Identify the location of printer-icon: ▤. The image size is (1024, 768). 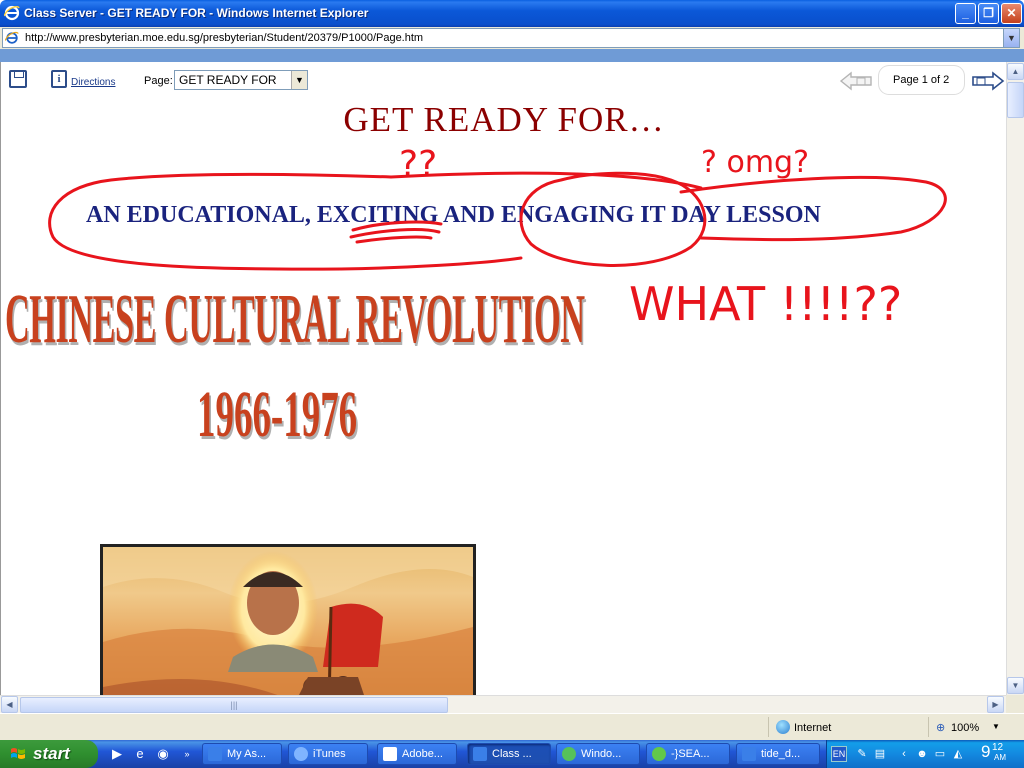
(880, 754).